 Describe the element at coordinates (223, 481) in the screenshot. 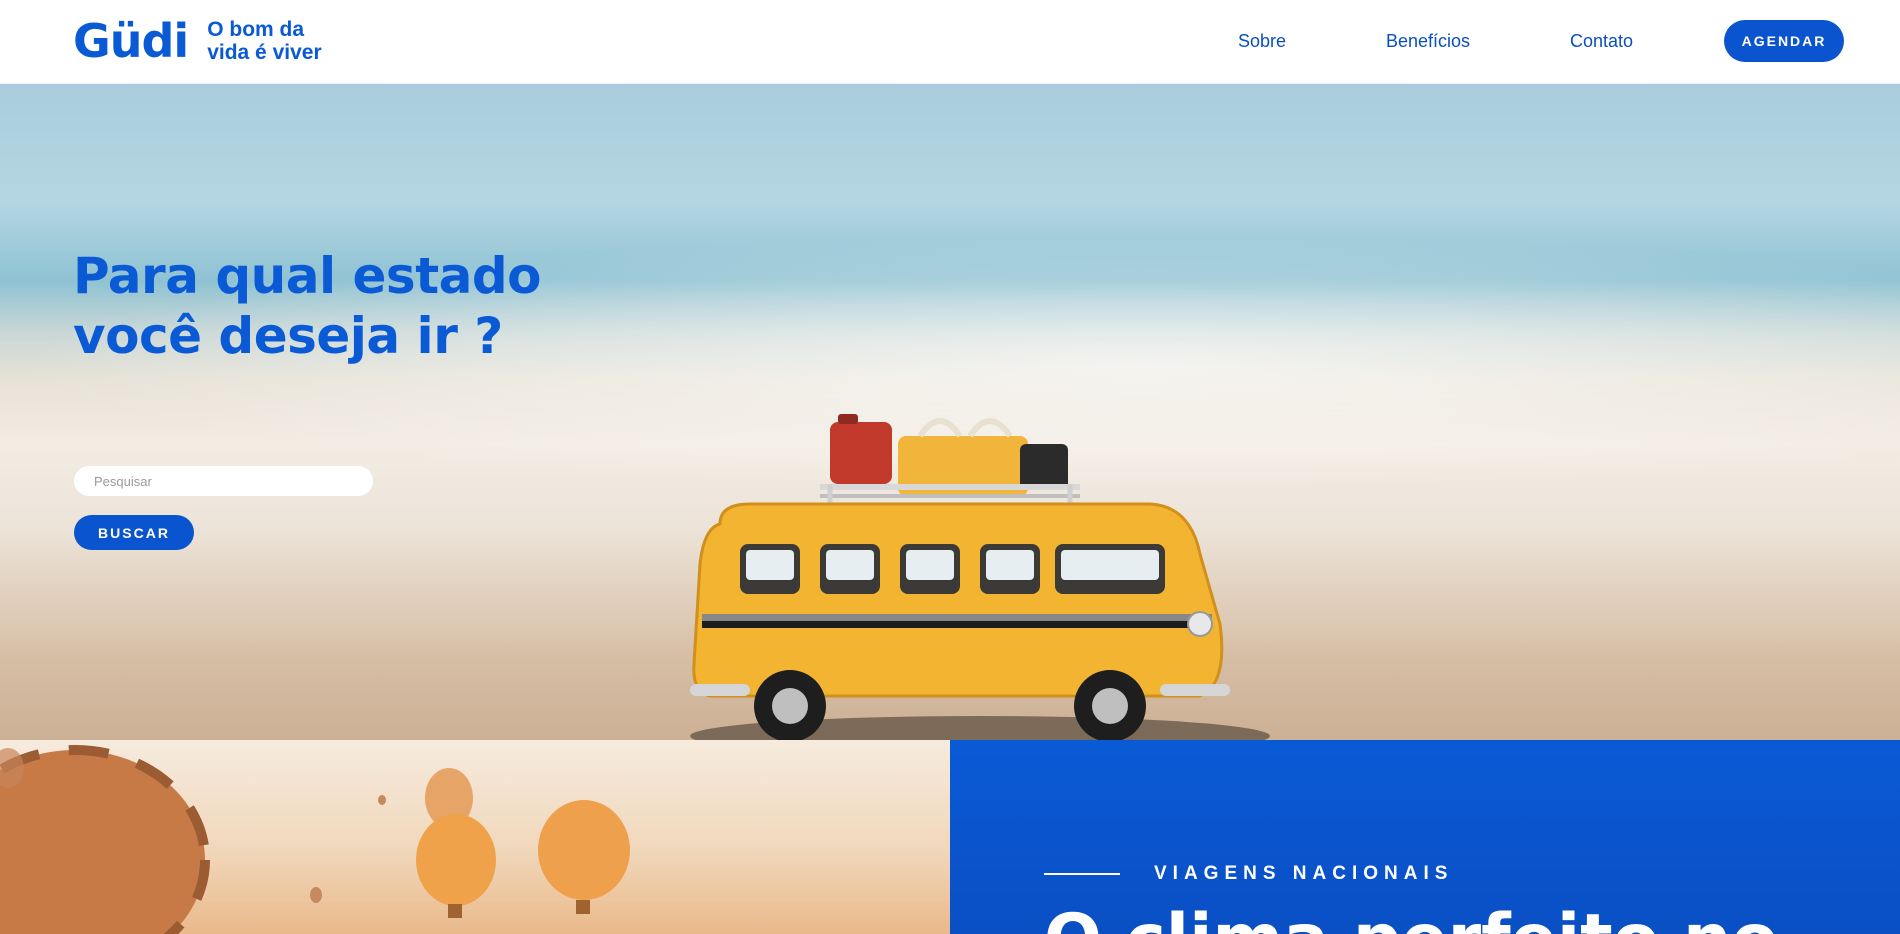

I see `search-input` at that location.